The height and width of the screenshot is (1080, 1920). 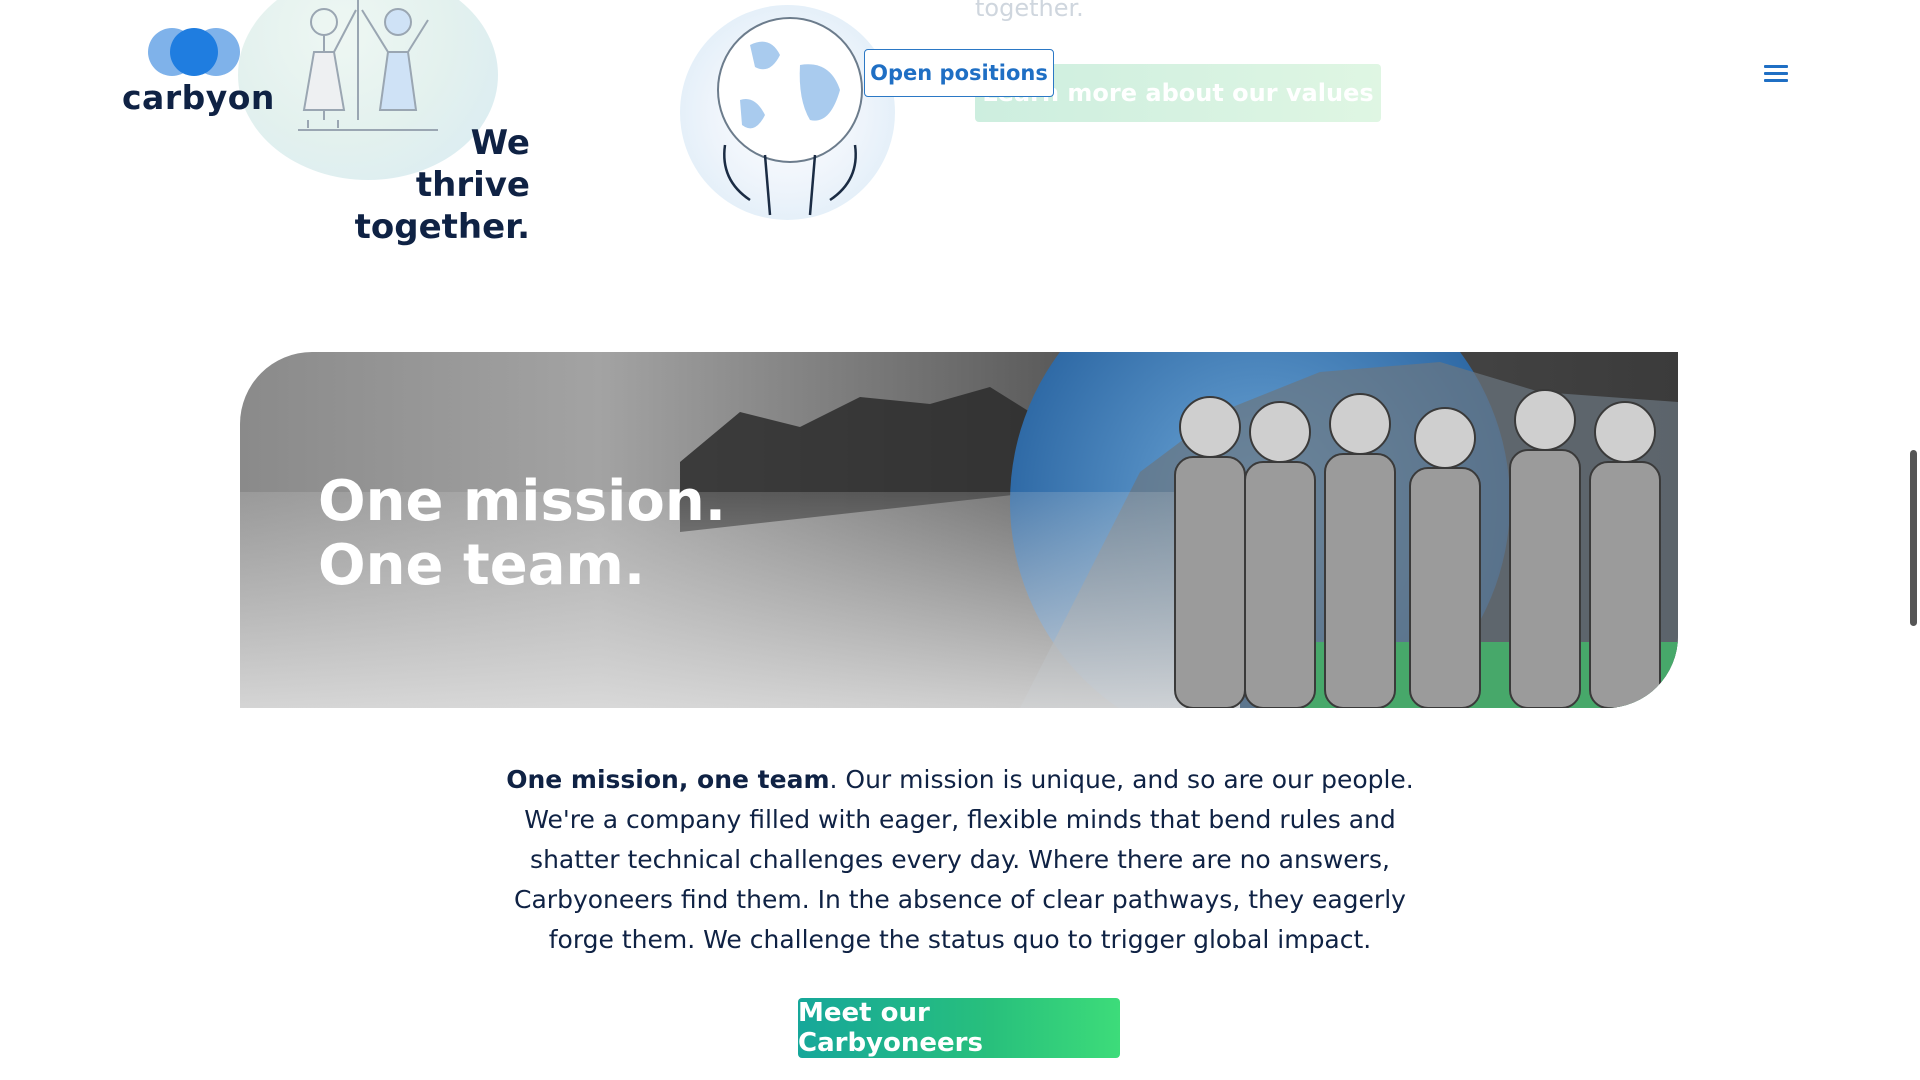 I want to click on carbyon-logo-mark-icon, so click(x=194, y=52).